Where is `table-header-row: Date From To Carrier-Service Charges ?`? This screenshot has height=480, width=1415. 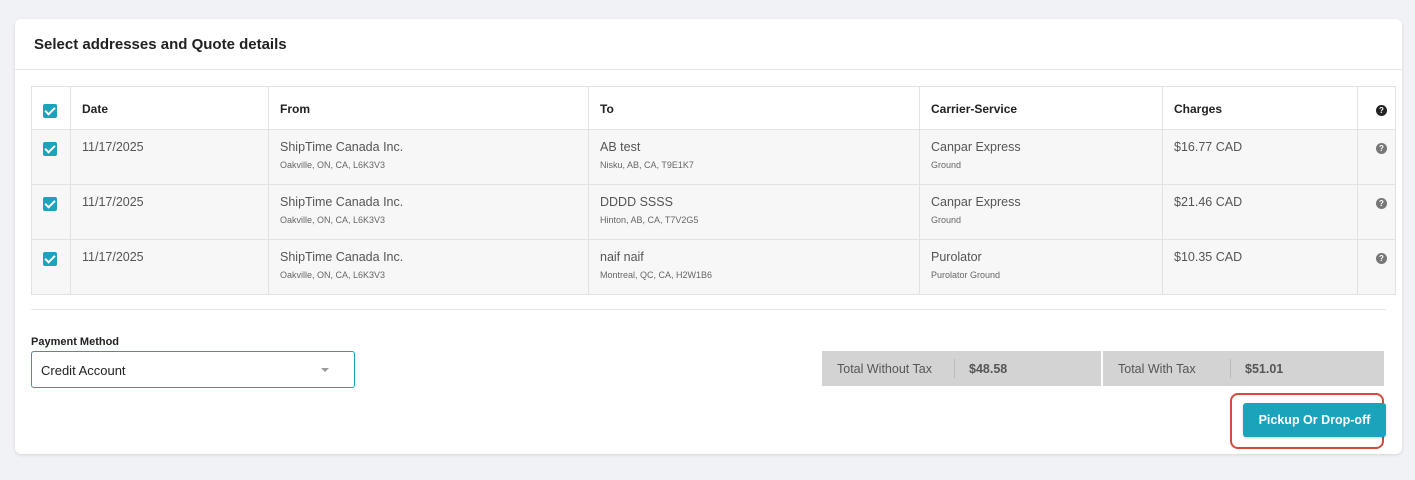
table-header-row: Date From To Carrier-Service Charges ? is located at coordinates (713, 108).